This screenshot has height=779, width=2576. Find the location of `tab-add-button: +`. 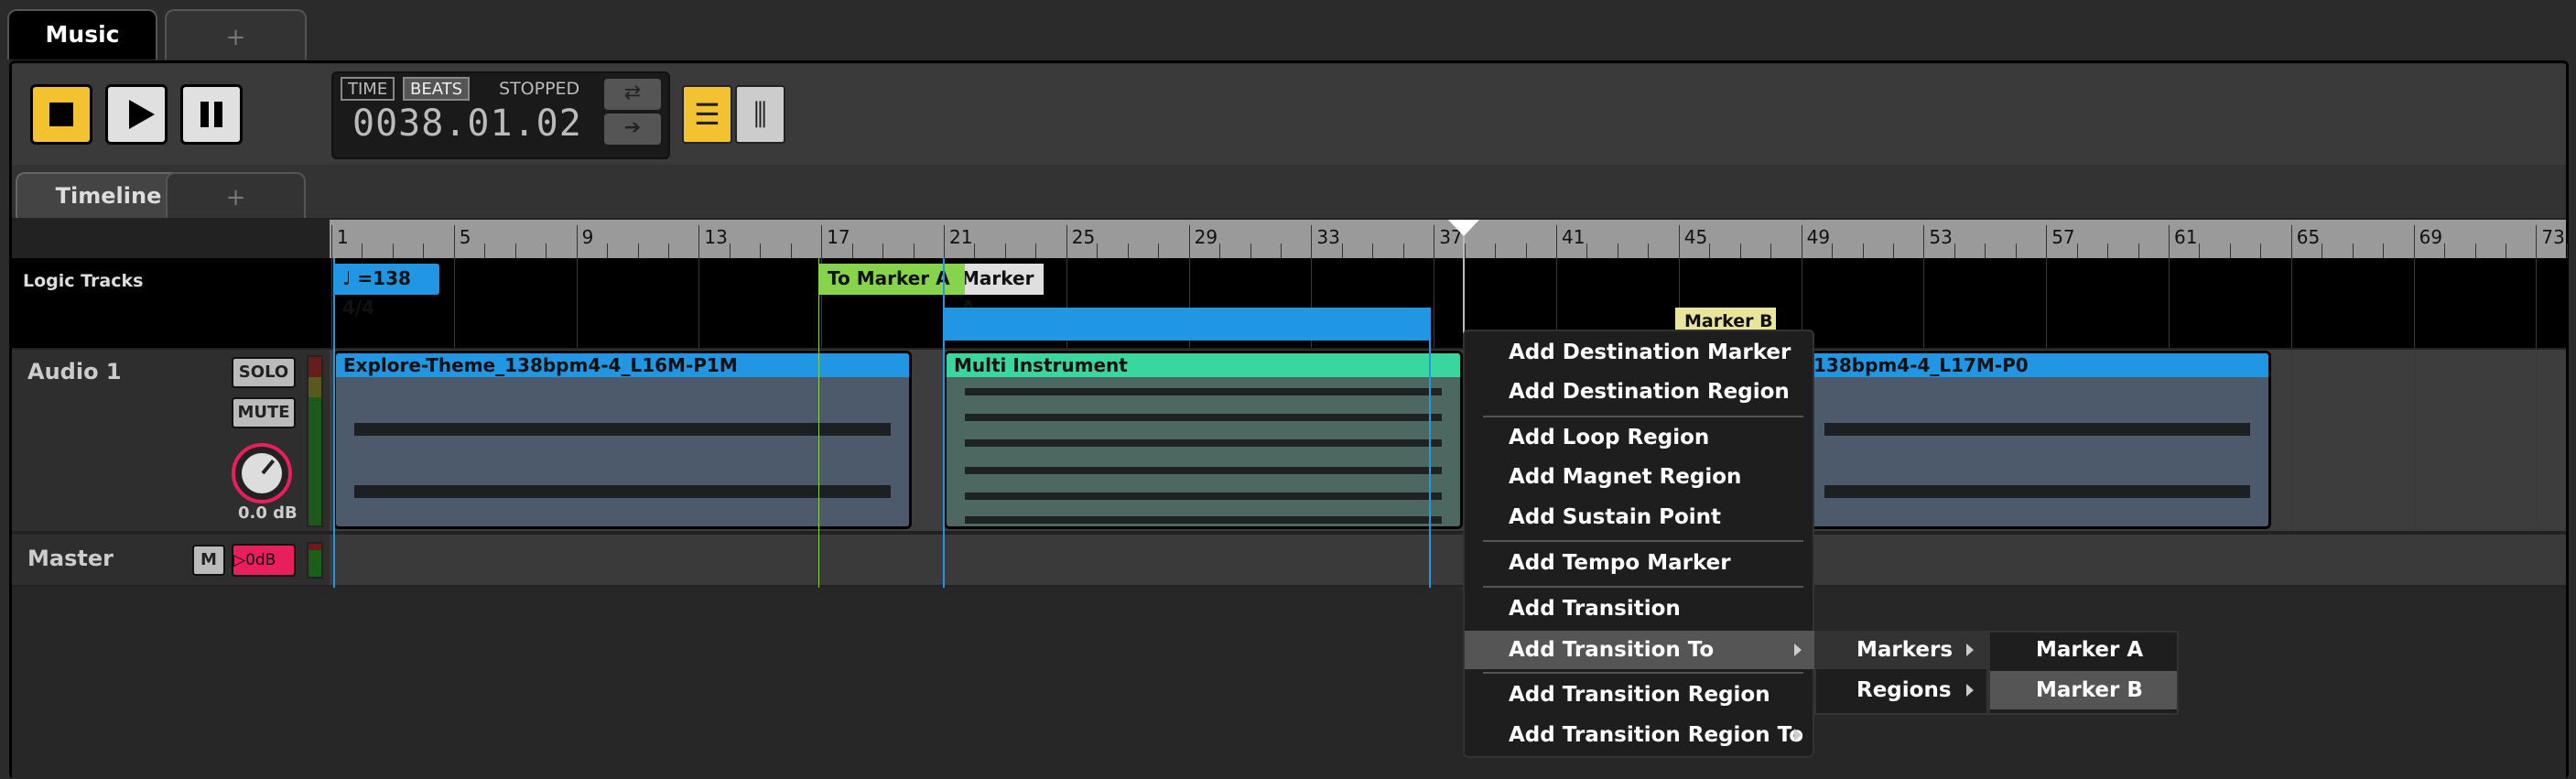

tab-add-button: + is located at coordinates (236, 34).